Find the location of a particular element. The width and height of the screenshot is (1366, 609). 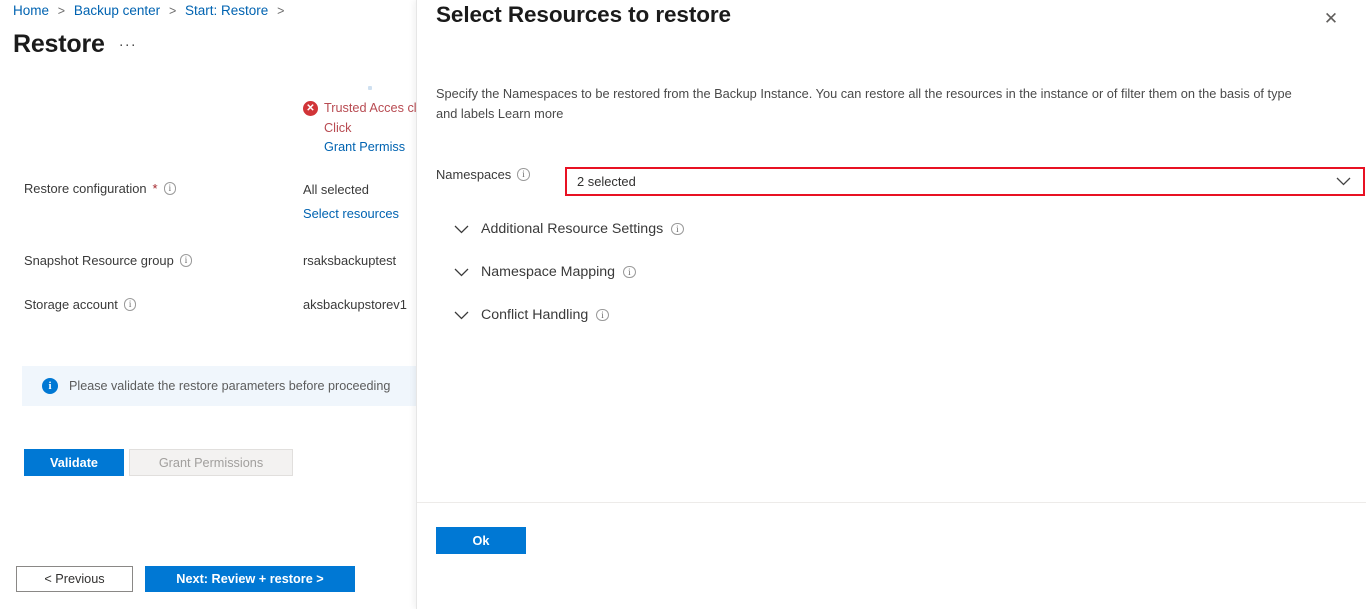

page-title-row: Restore ··· is located at coordinates (75, 44).